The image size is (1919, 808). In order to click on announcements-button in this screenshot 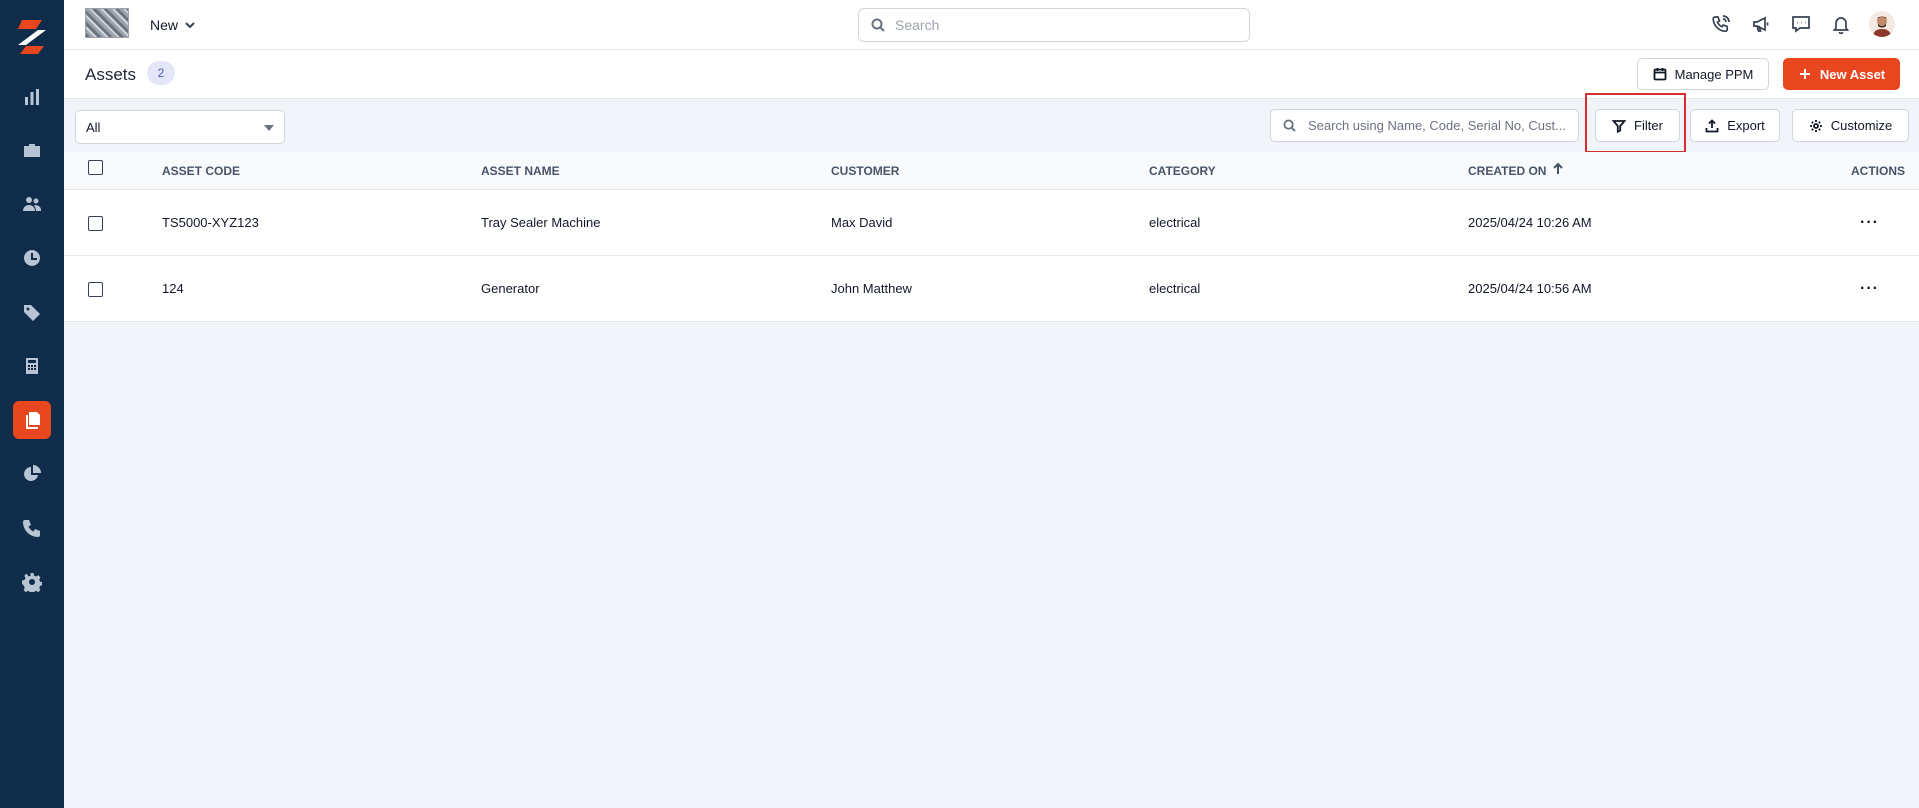, I will do `click(1761, 24)`.